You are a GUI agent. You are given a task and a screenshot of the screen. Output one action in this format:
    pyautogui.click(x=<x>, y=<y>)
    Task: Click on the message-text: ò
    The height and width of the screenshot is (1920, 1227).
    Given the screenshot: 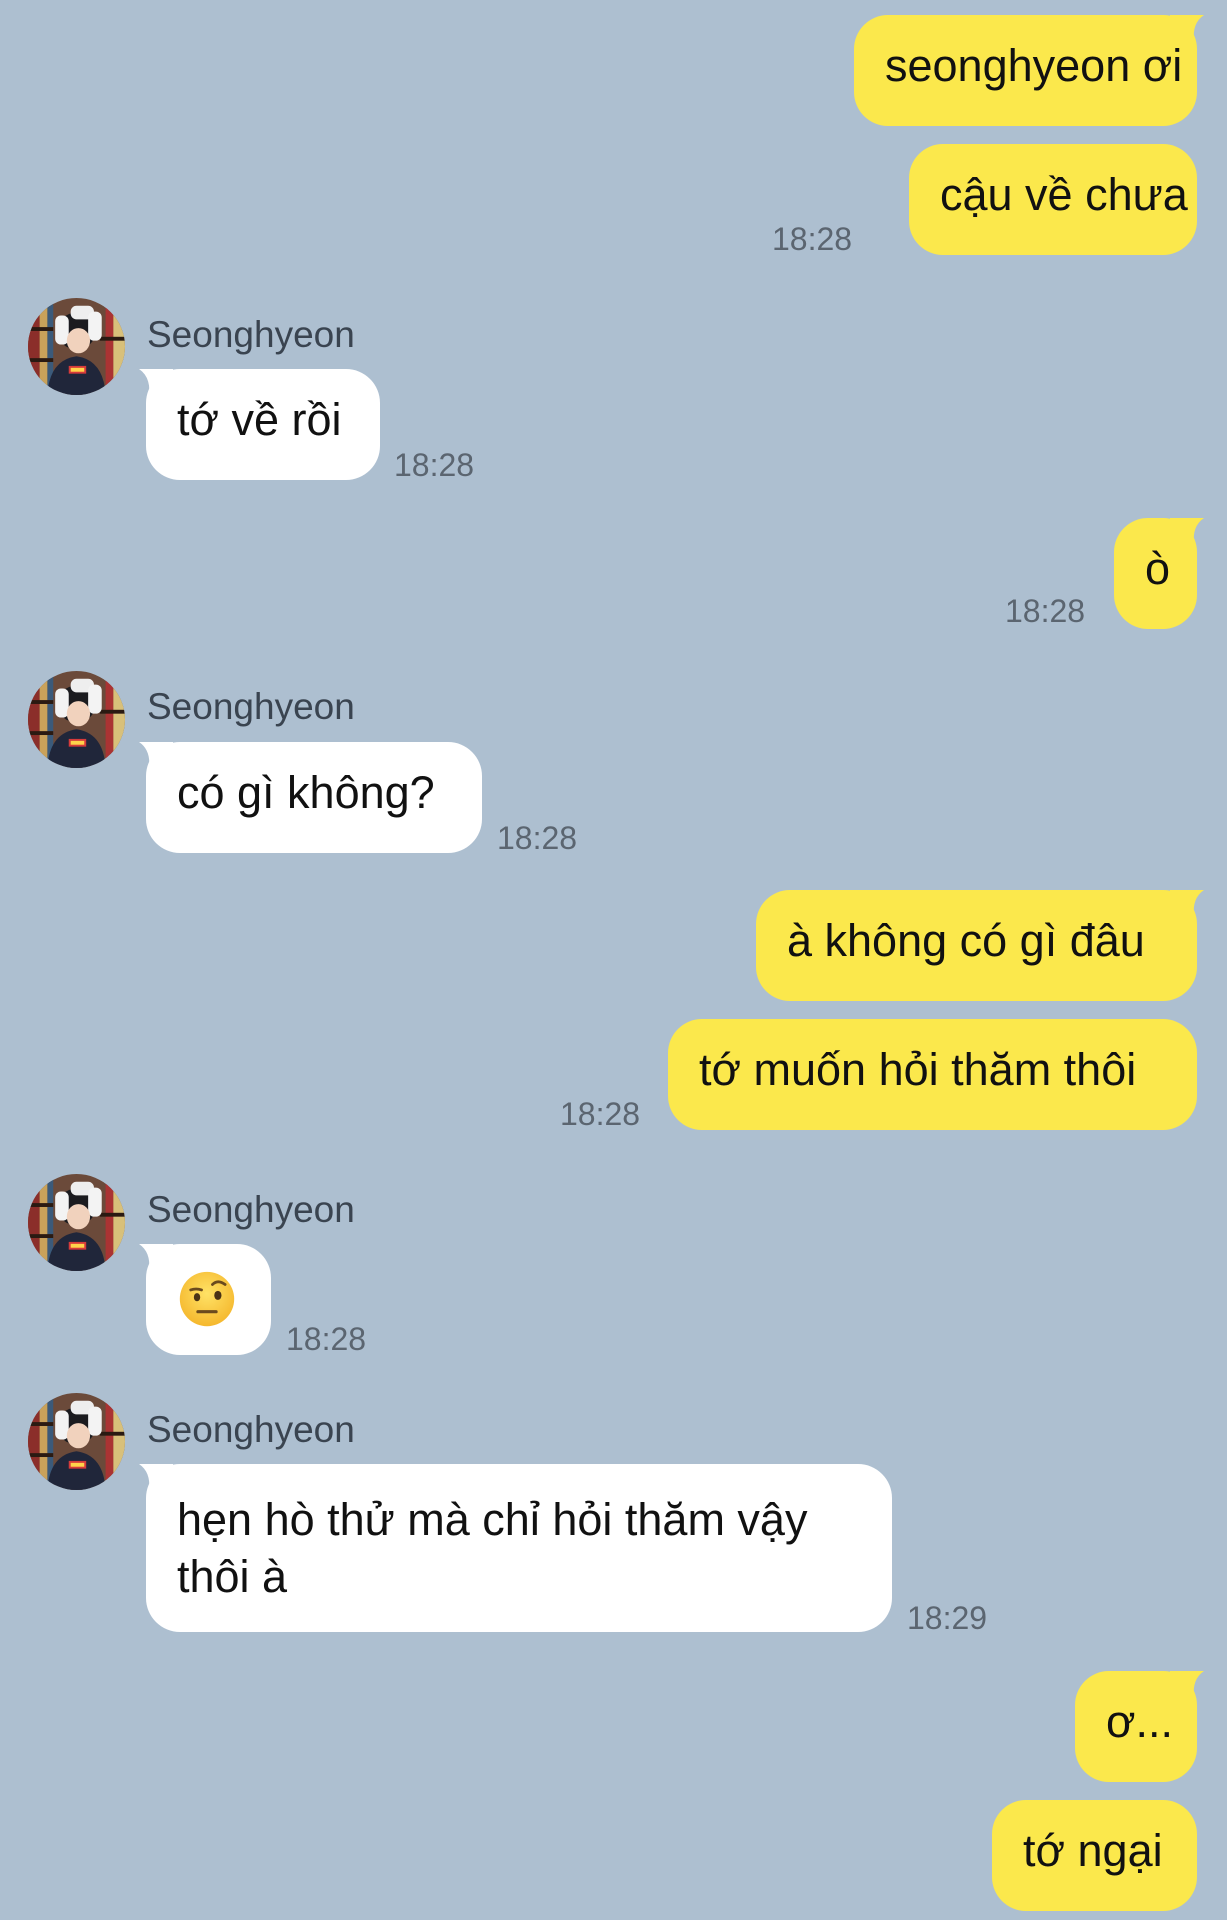 What is the action you would take?
    pyautogui.click(x=1158, y=568)
    